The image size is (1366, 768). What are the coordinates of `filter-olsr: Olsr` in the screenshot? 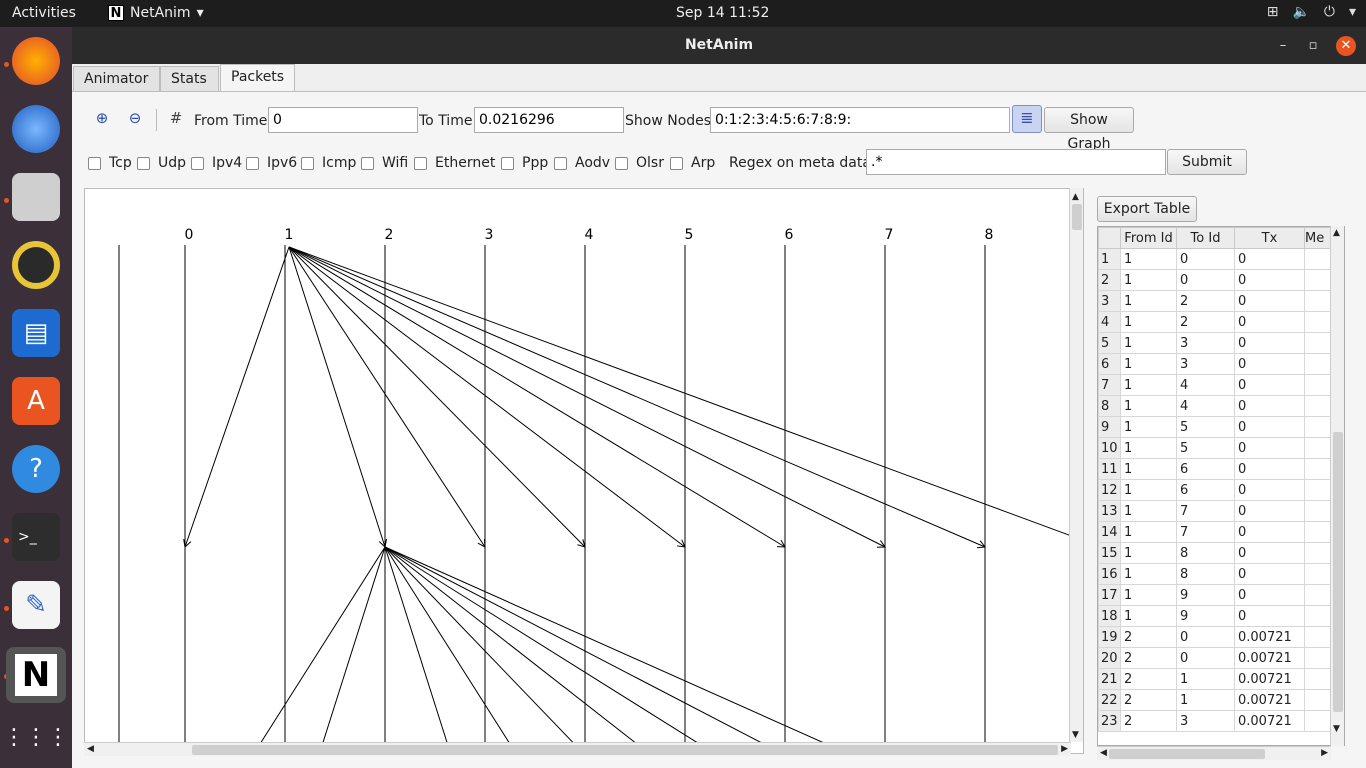 It's located at (639, 163).